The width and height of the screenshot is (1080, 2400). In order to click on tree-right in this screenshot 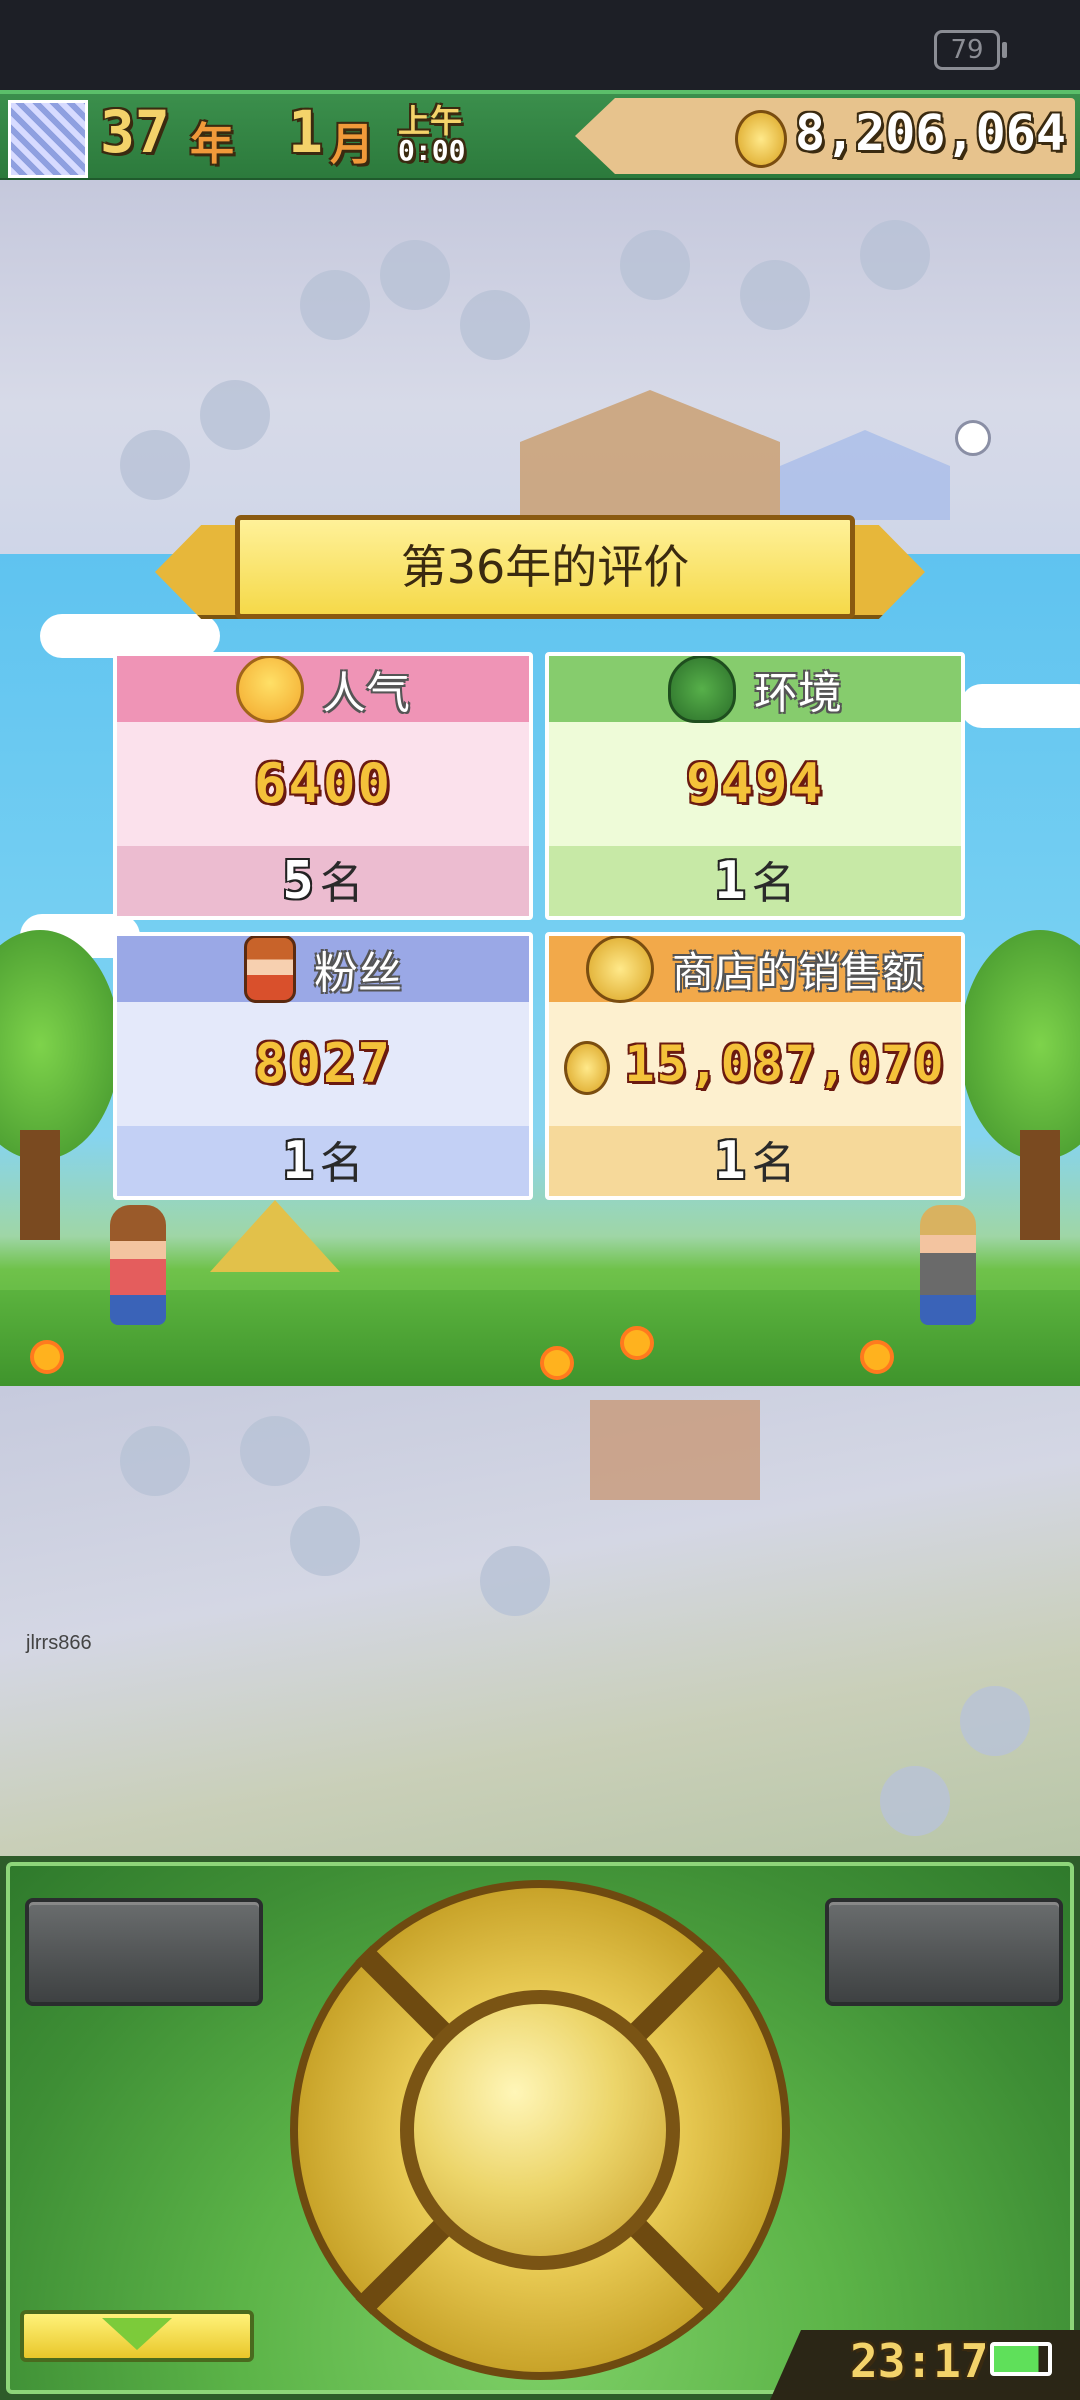, I will do `click(1020, 1085)`.